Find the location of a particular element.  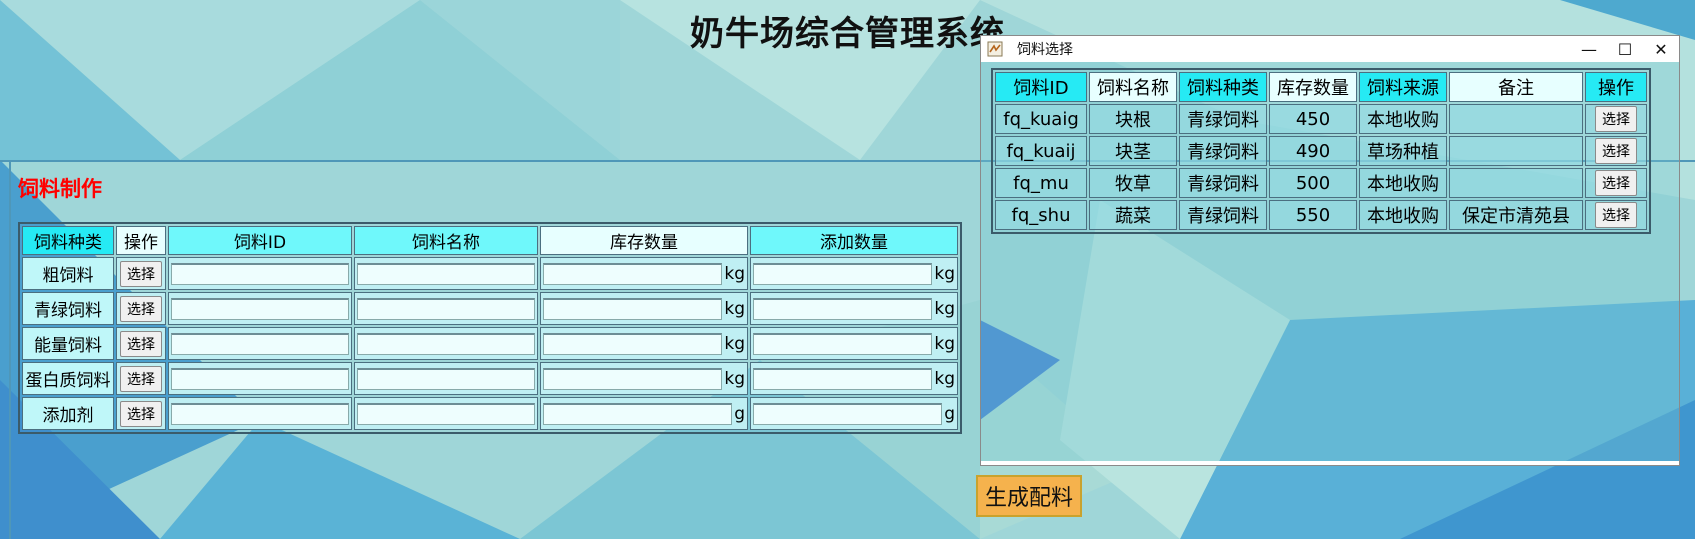

header-add-amount: 添加数量 is located at coordinates (854, 240).